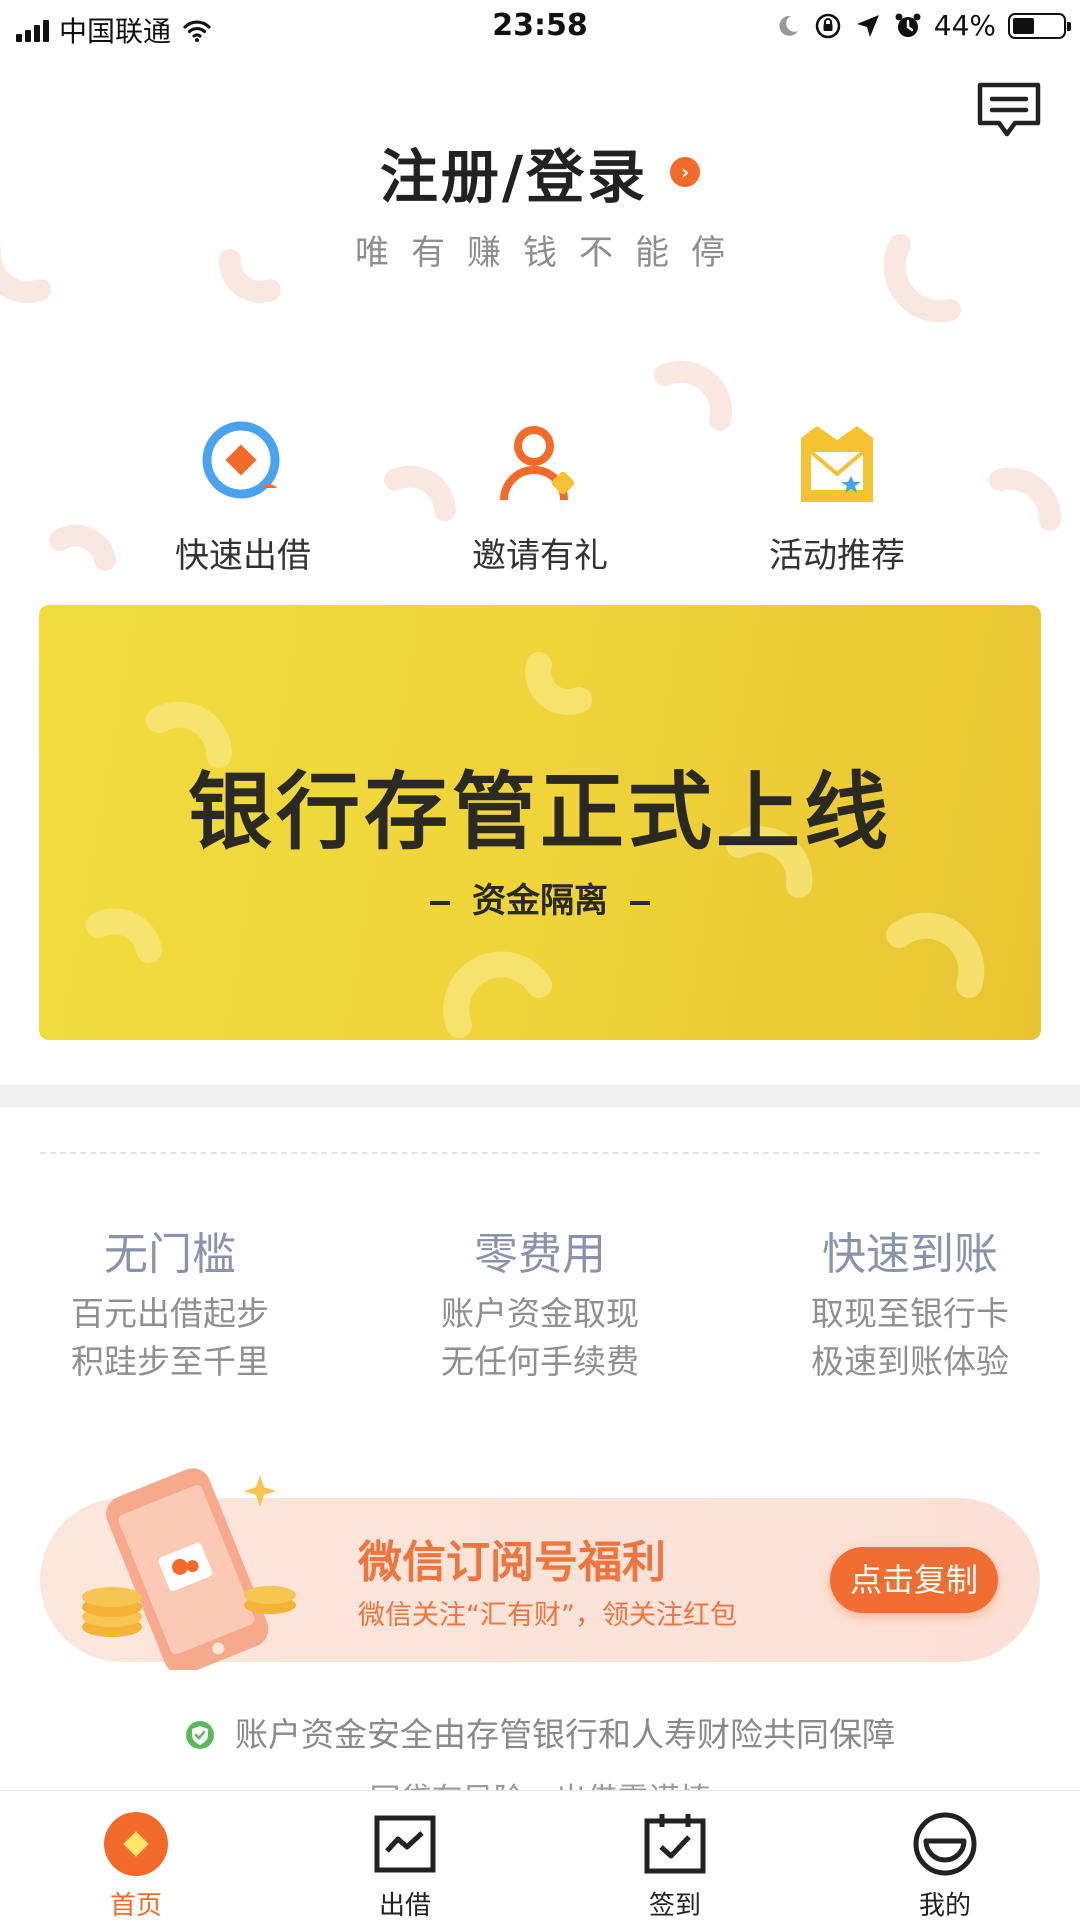  I want to click on home-icon, so click(136, 1844).